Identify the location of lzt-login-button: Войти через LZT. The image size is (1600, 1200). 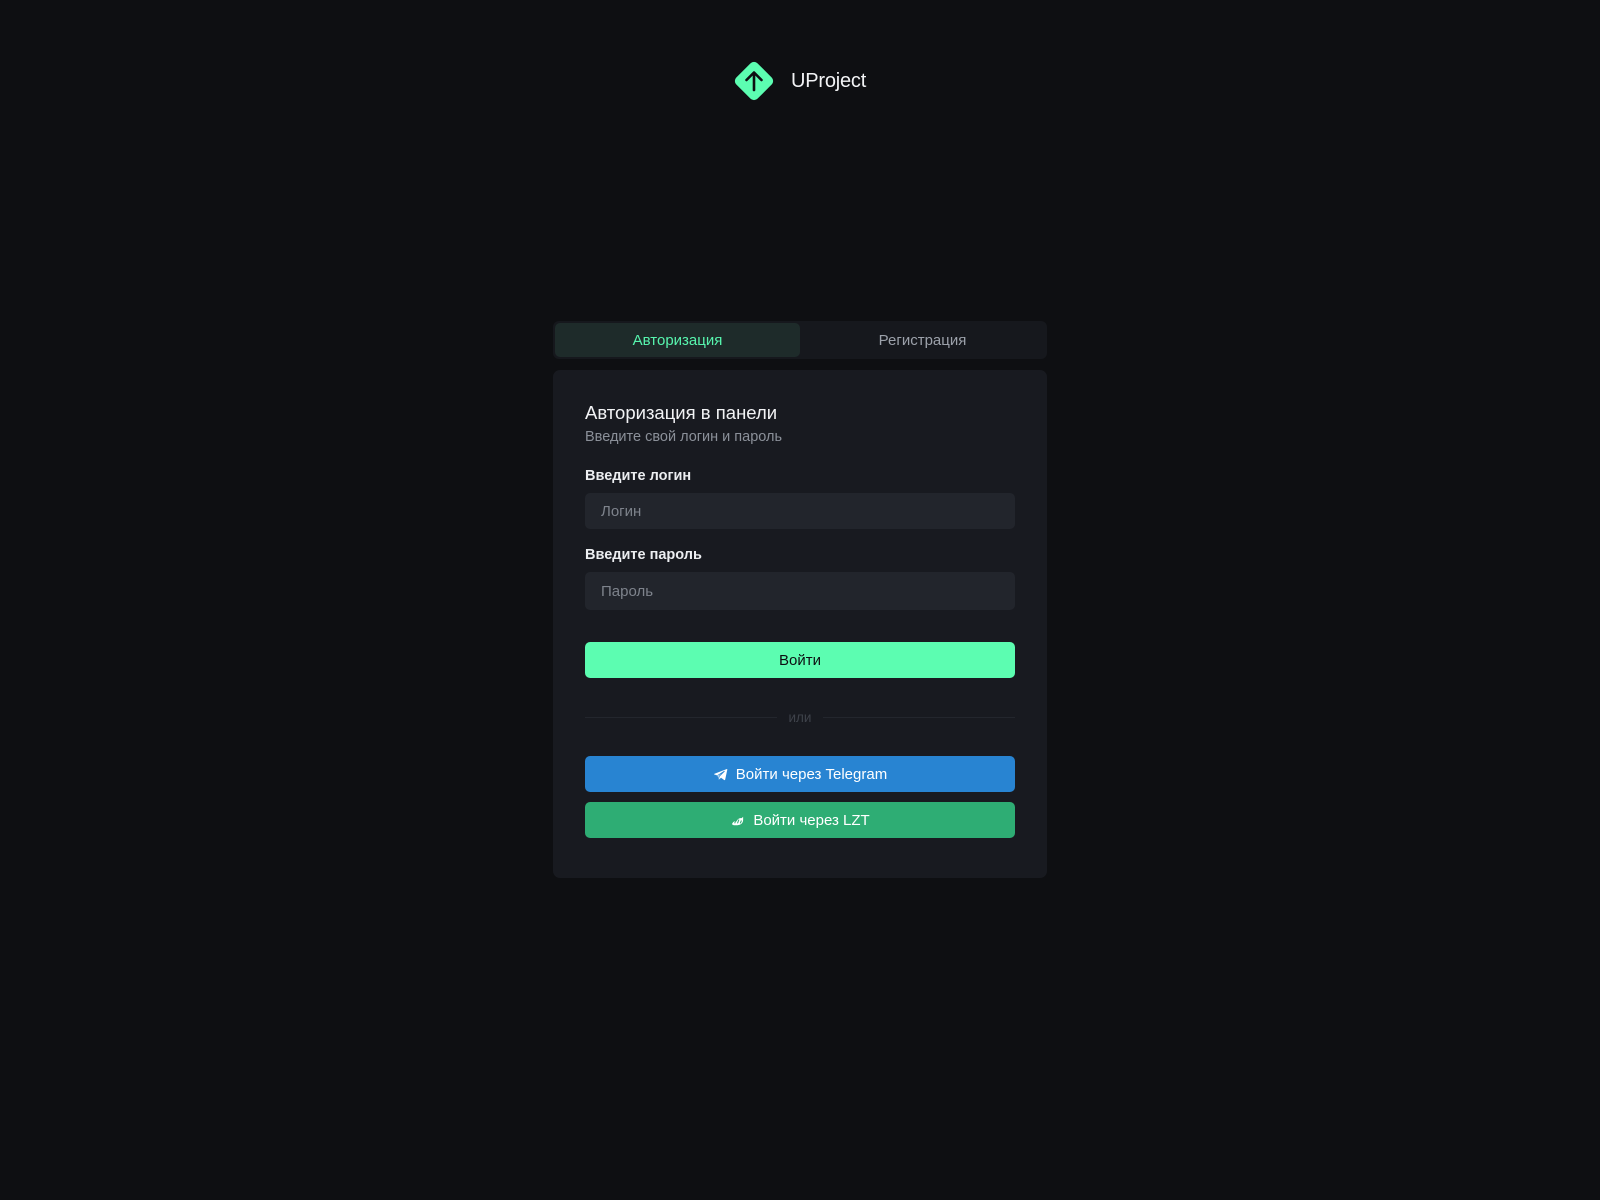
(800, 820).